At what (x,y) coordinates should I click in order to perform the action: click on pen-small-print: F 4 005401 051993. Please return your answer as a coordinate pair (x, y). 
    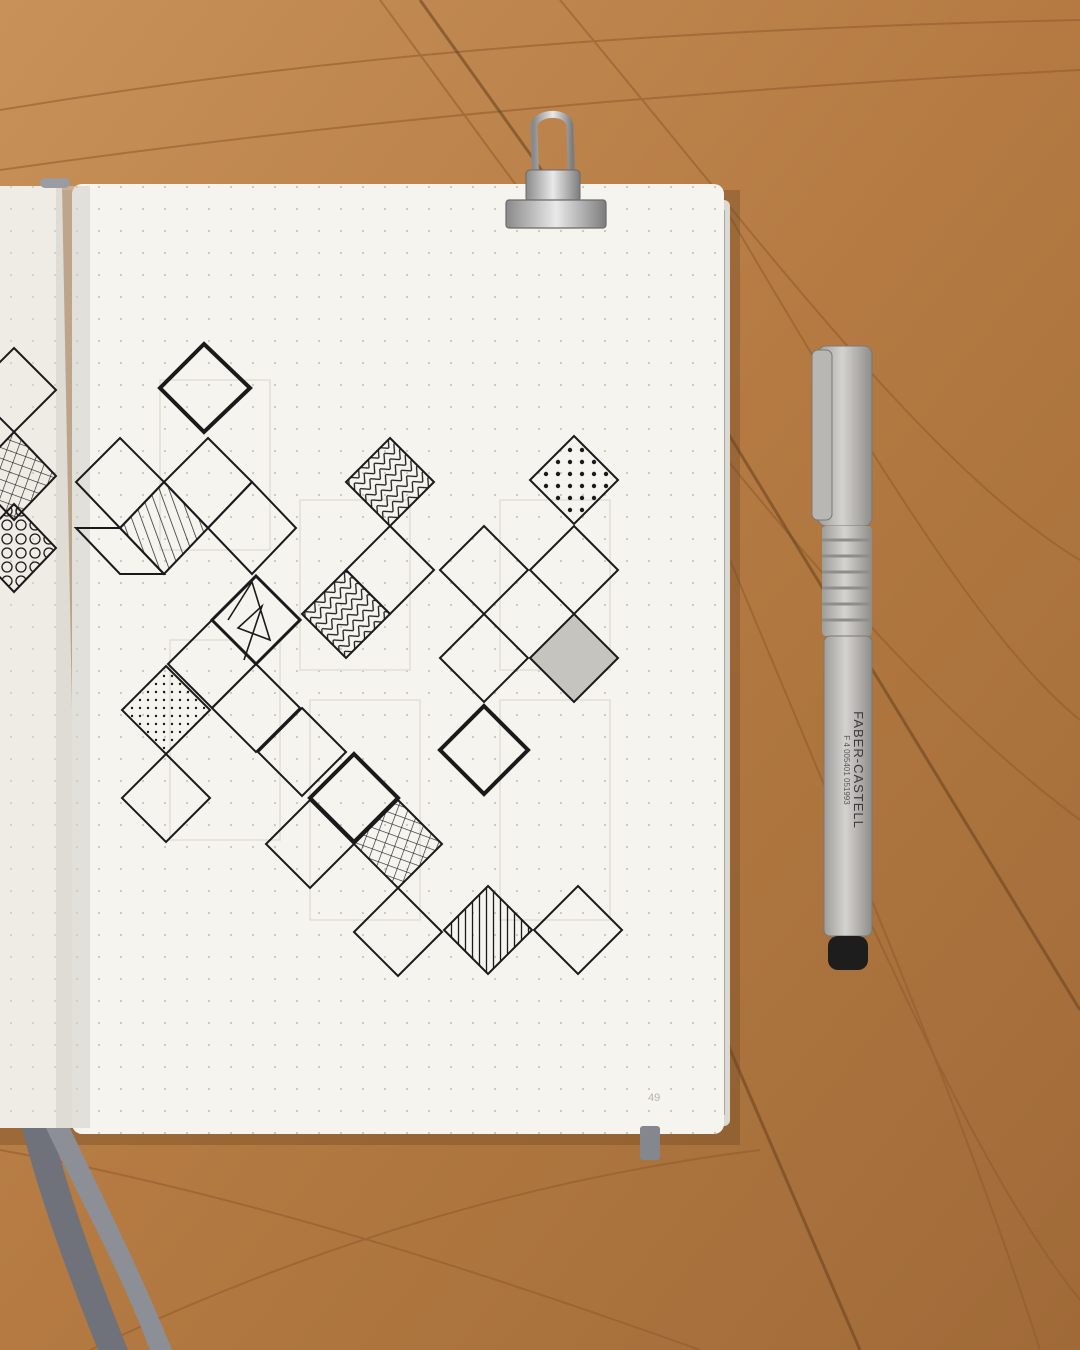
    Looking at the image, I should click on (846, 770).